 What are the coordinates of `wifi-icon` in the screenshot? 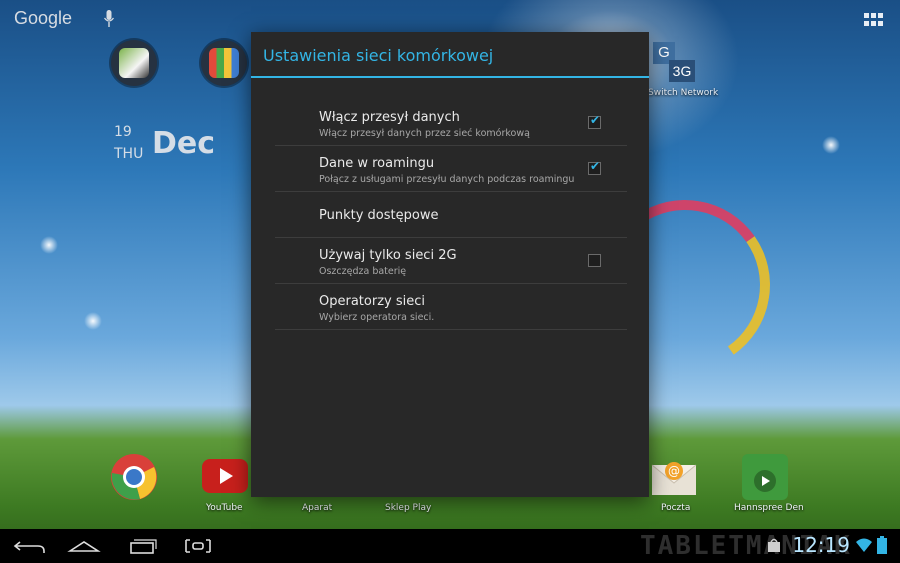 It's located at (864, 545).